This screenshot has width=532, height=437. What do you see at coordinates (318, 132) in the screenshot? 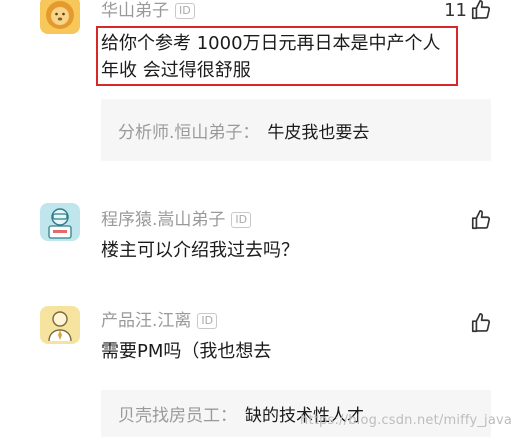
I see `reply-text: 牛皮我也要去` at bounding box center [318, 132].